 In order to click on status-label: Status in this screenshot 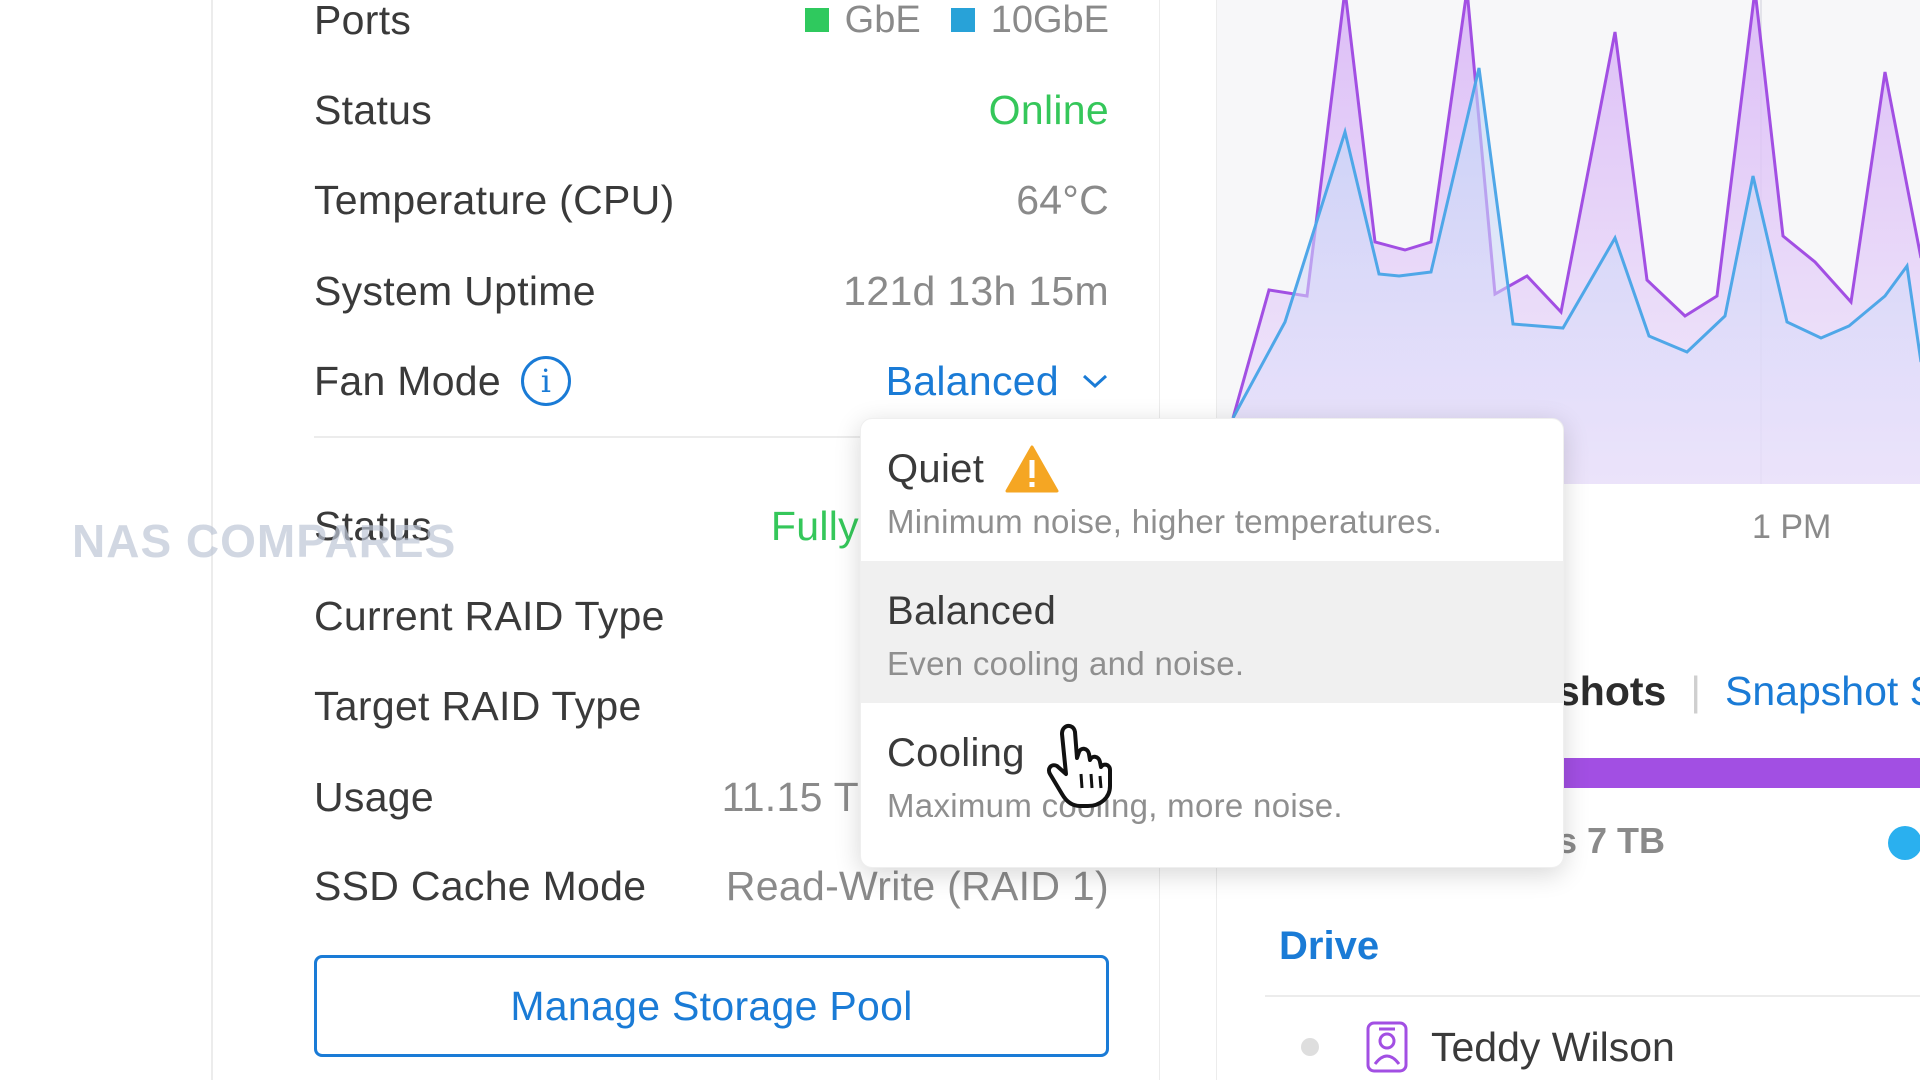, I will do `click(373, 109)`.